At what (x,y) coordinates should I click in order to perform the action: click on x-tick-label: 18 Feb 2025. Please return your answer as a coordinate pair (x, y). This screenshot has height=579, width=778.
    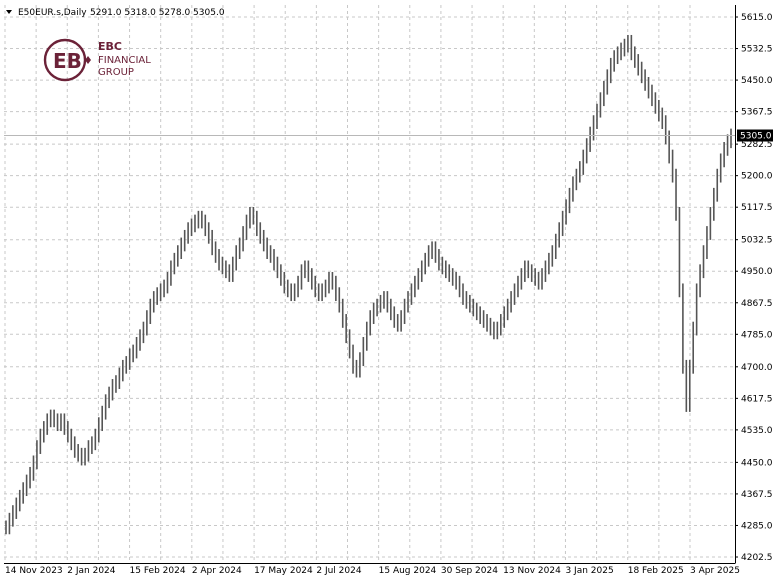
    Looking at the image, I should click on (656, 571).